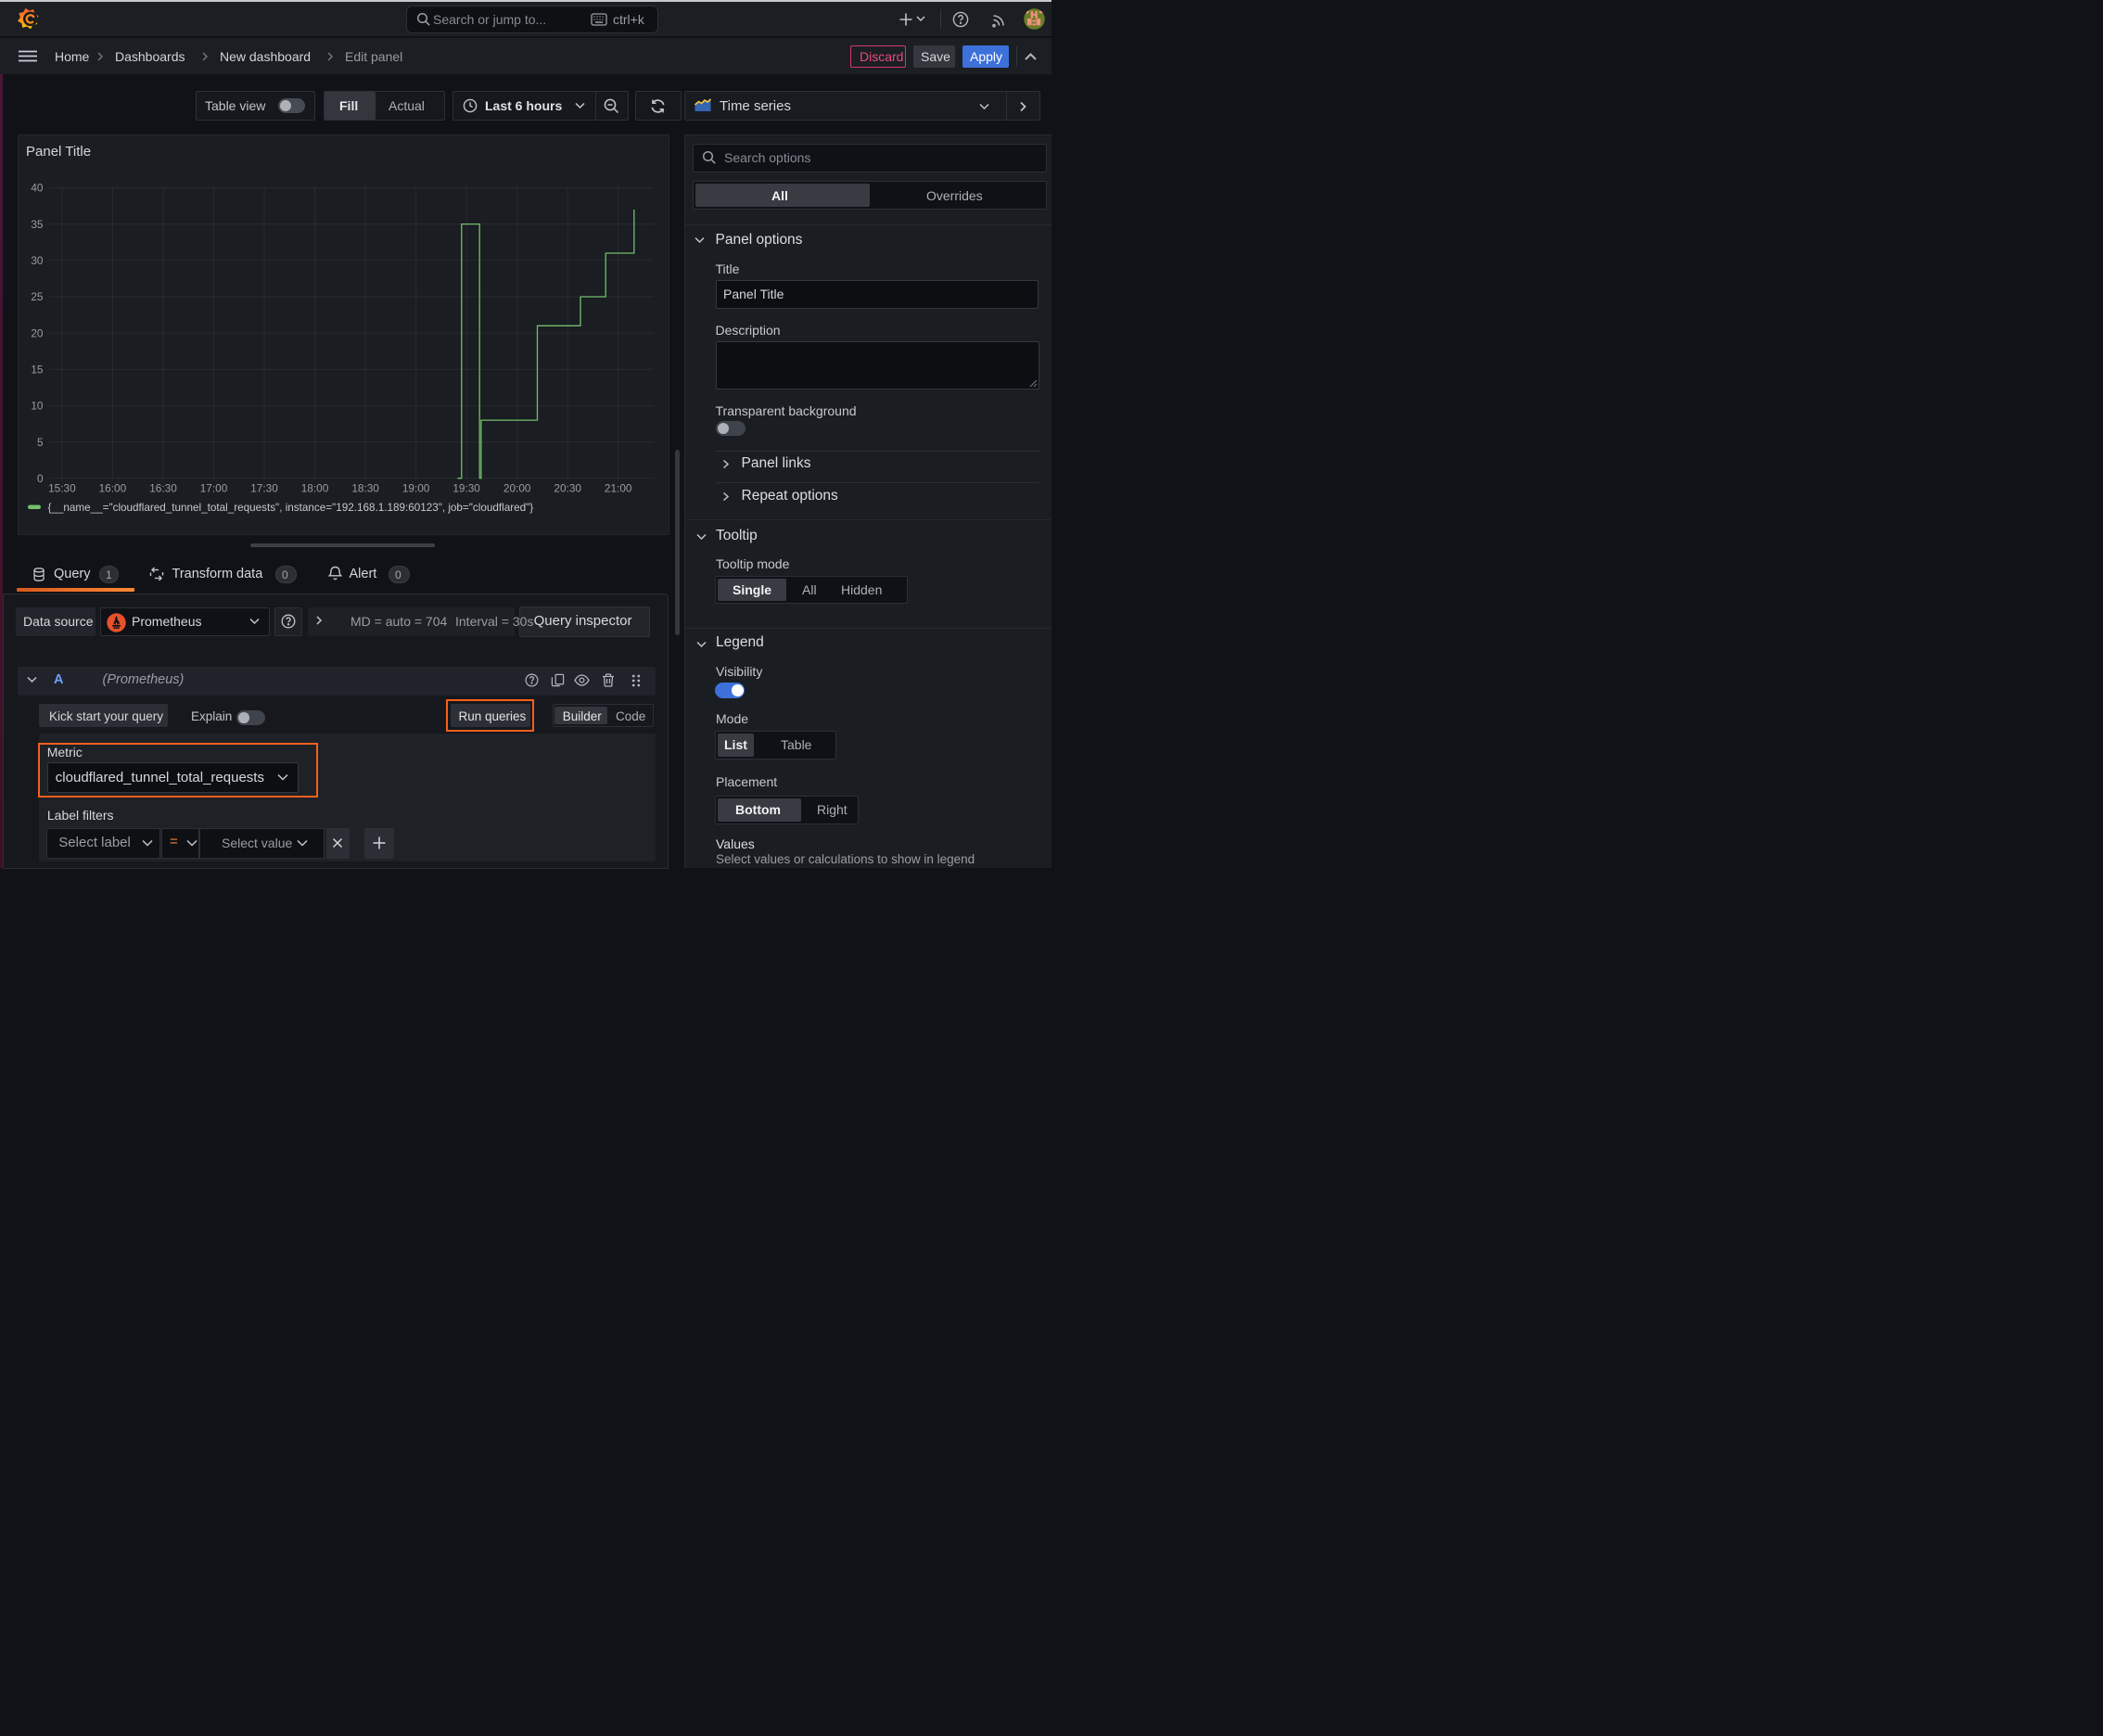 This screenshot has width=2103, height=1736. What do you see at coordinates (466, 488) in the screenshot?
I see `svg-text: 19:30` at bounding box center [466, 488].